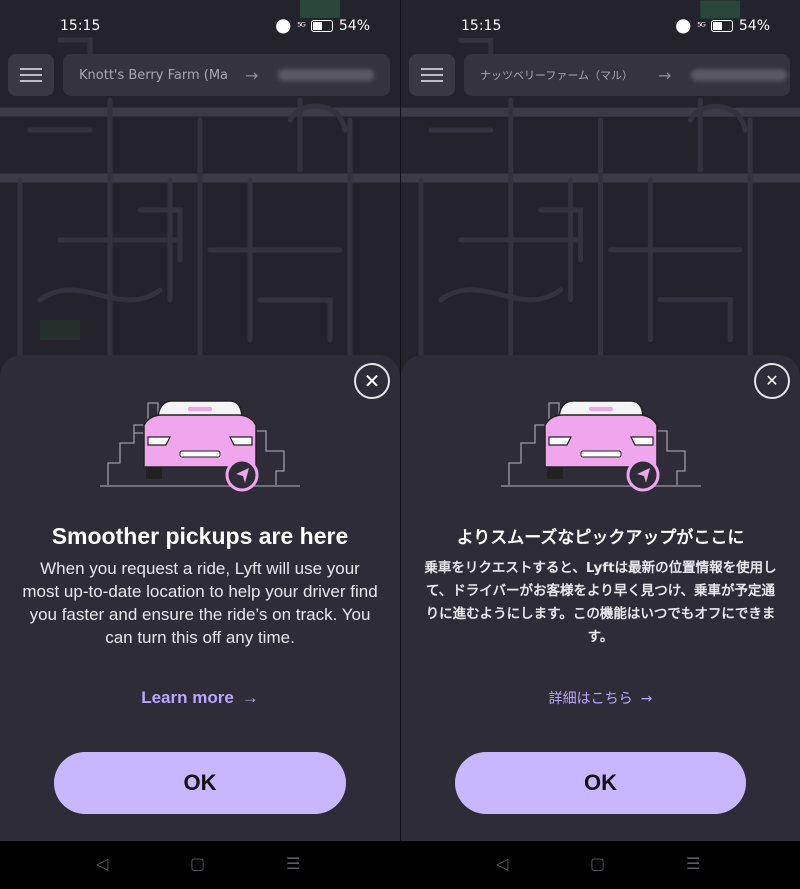 Image resolution: width=800 pixels, height=889 pixels. I want to click on sheet-title: Smoother pickups are here, so click(200, 536).